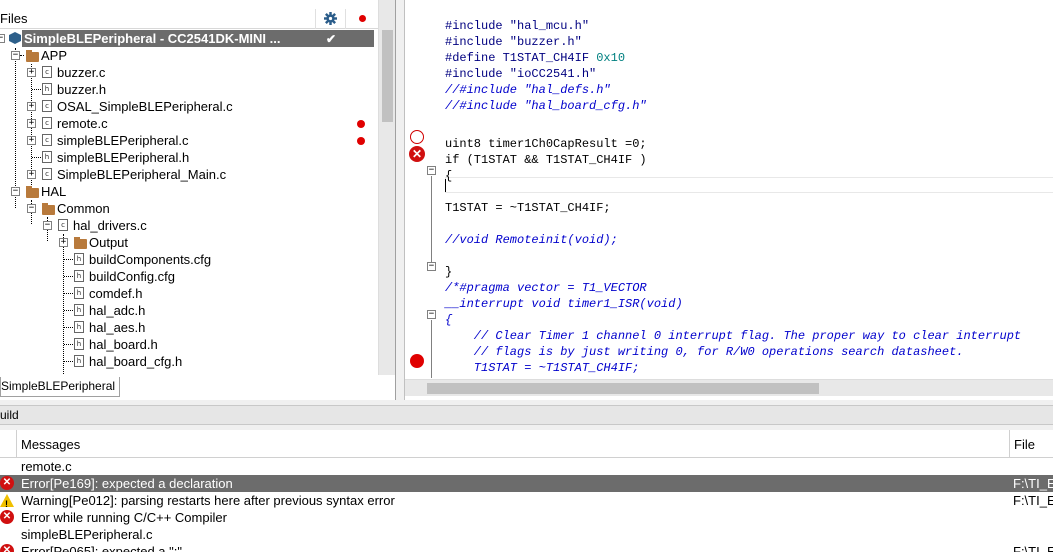 The image size is (1053, 552). I want to click on code-line: /*#pragma vector = T1_VECTOR, so click(546, 288).